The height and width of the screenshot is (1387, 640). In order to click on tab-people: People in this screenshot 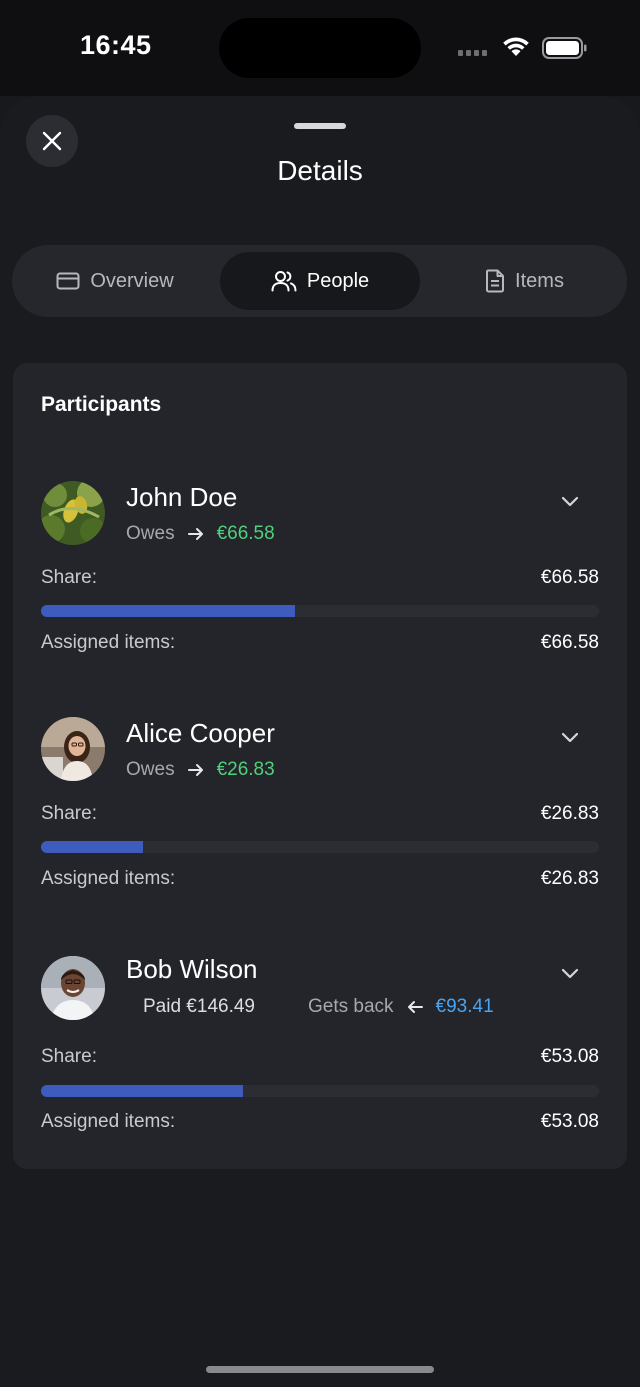, I will do `click(320, 281)`.